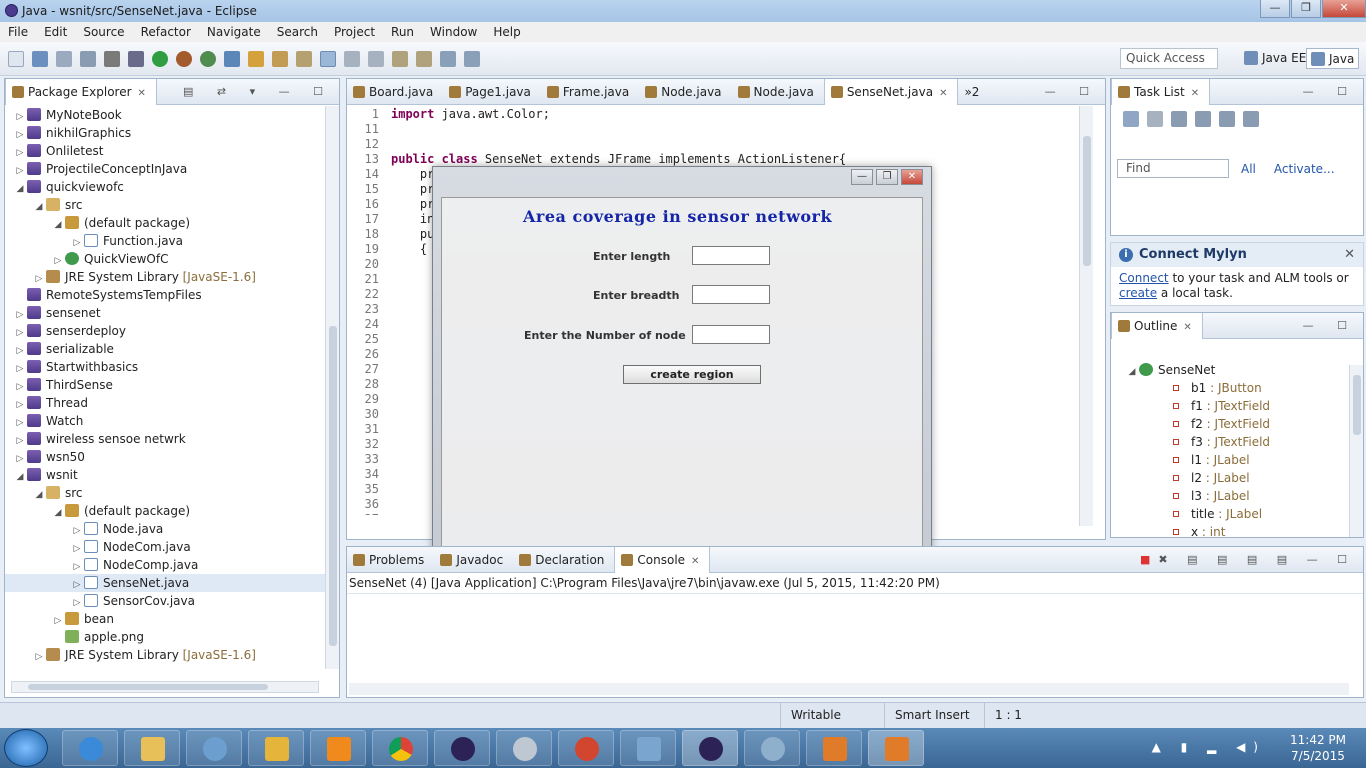 This screenshot has width=1366, height=768. What do you see at coordinates (1244, 442) in the screenshot?
I see `outline-field: f3 : JTextField` at bounding box center [1244, 442].